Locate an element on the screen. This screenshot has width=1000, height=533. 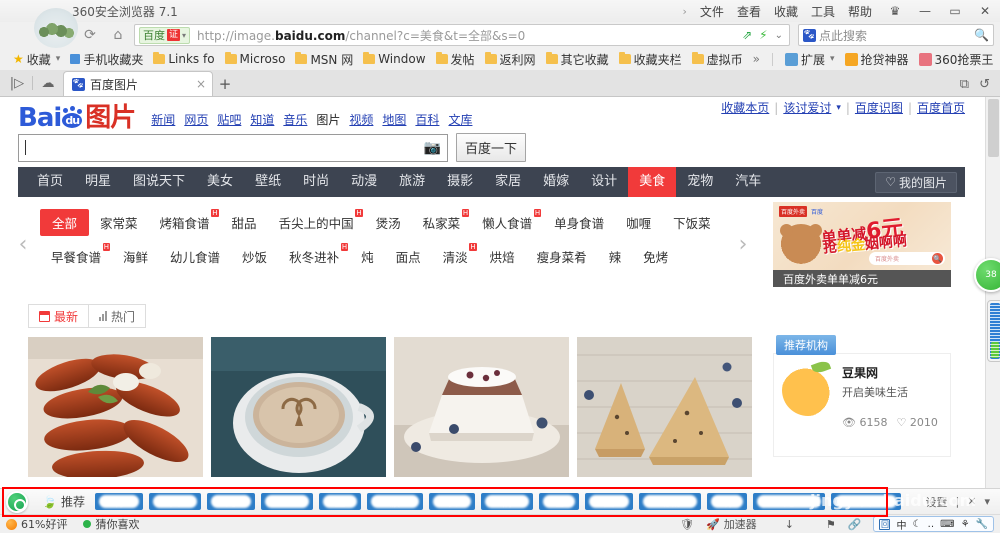
floating-signal-gauge is located at coordinates (993, 331).